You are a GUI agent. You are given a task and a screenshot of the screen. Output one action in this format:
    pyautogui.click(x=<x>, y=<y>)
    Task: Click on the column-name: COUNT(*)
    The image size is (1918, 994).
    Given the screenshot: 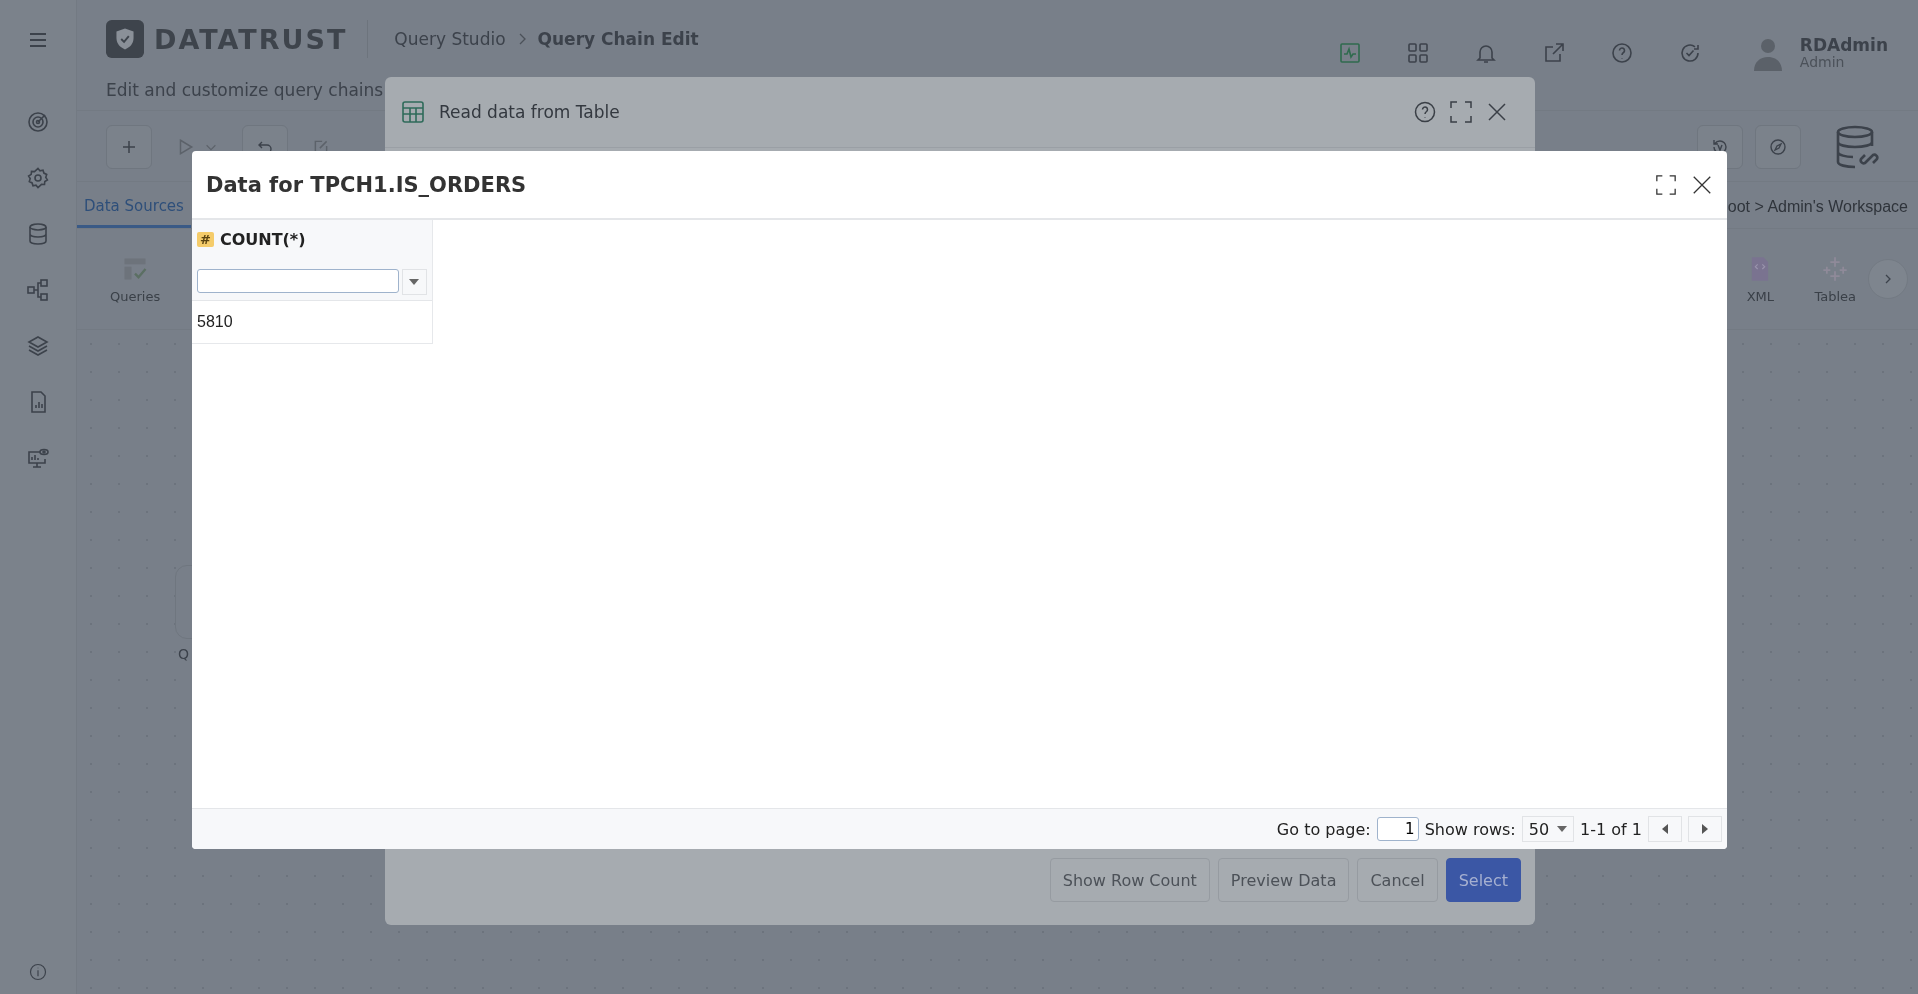 What is the action you would take?
    pyautogui.click(x=262, y=239)
    